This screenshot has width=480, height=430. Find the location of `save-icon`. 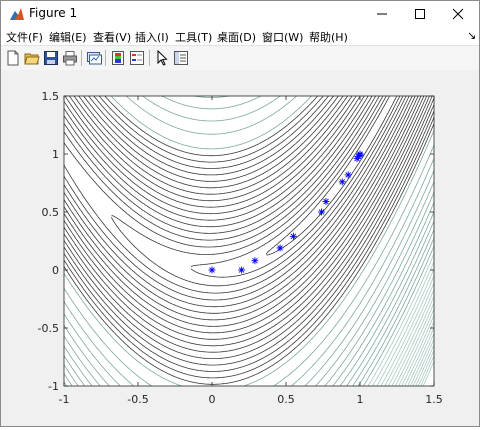

save-icon is located at coordinates (51, 58).